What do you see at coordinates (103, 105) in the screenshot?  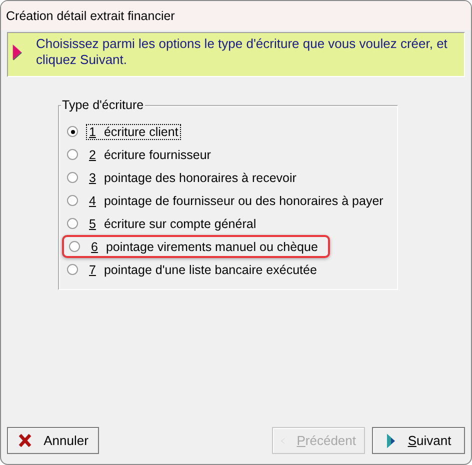 I see `group-title: Type d'écriture` at bounding box center [103, 105].